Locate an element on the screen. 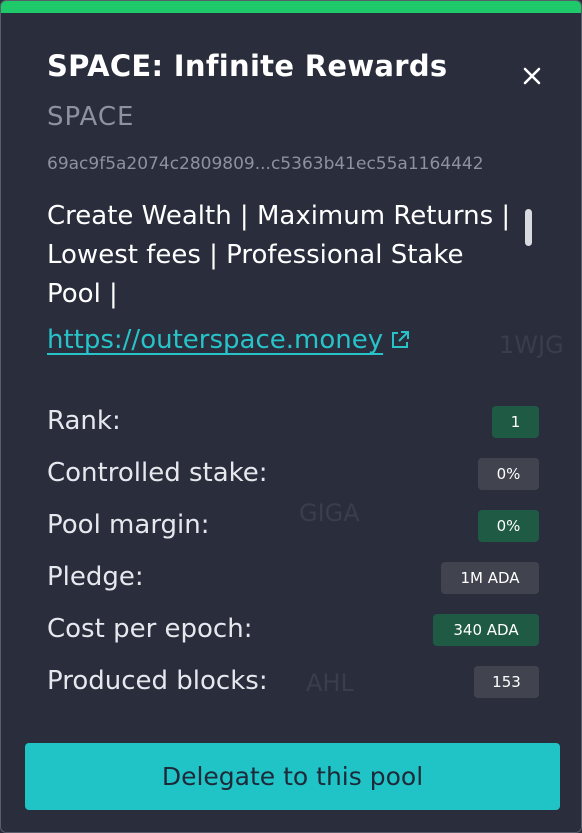 This screenshot has width=582, height=833. stat-label-cost-per-epoch: Cost per epoch: is located at coordinates (150, 629).